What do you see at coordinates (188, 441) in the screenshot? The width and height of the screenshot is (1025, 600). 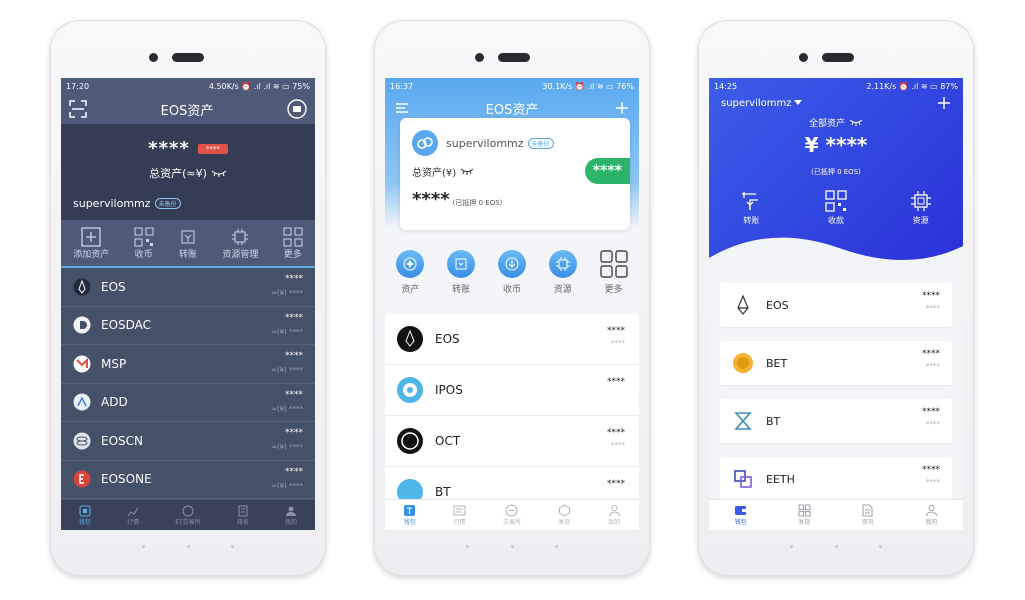 I see `asset-row-eoscn: EOSCN **** ≈(¥) ****` at bounding box center [188, 441].